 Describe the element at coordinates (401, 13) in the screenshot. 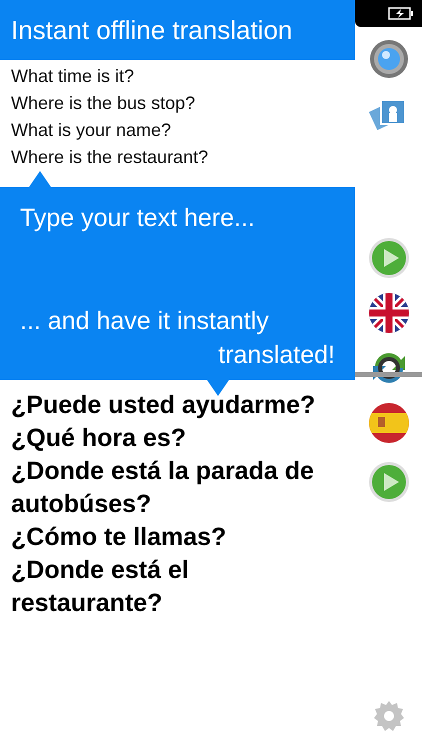

I see `battery-icon` at that location.